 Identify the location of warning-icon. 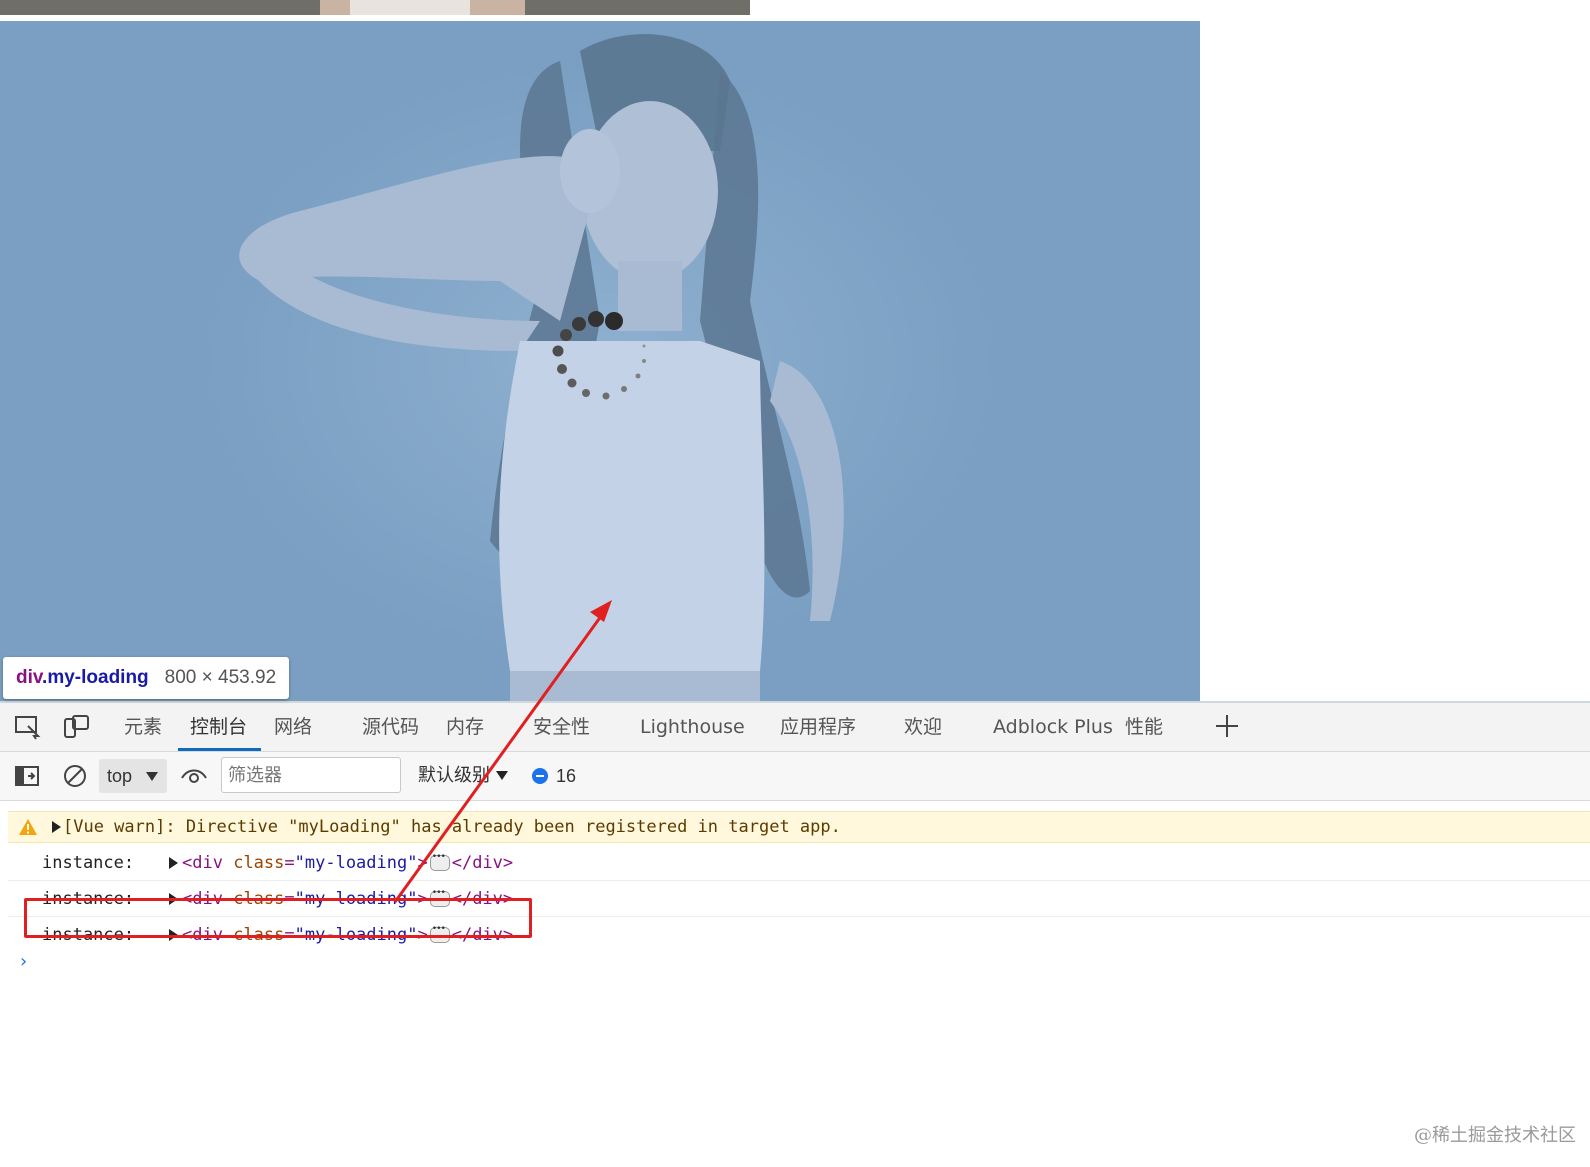
(28, 829).